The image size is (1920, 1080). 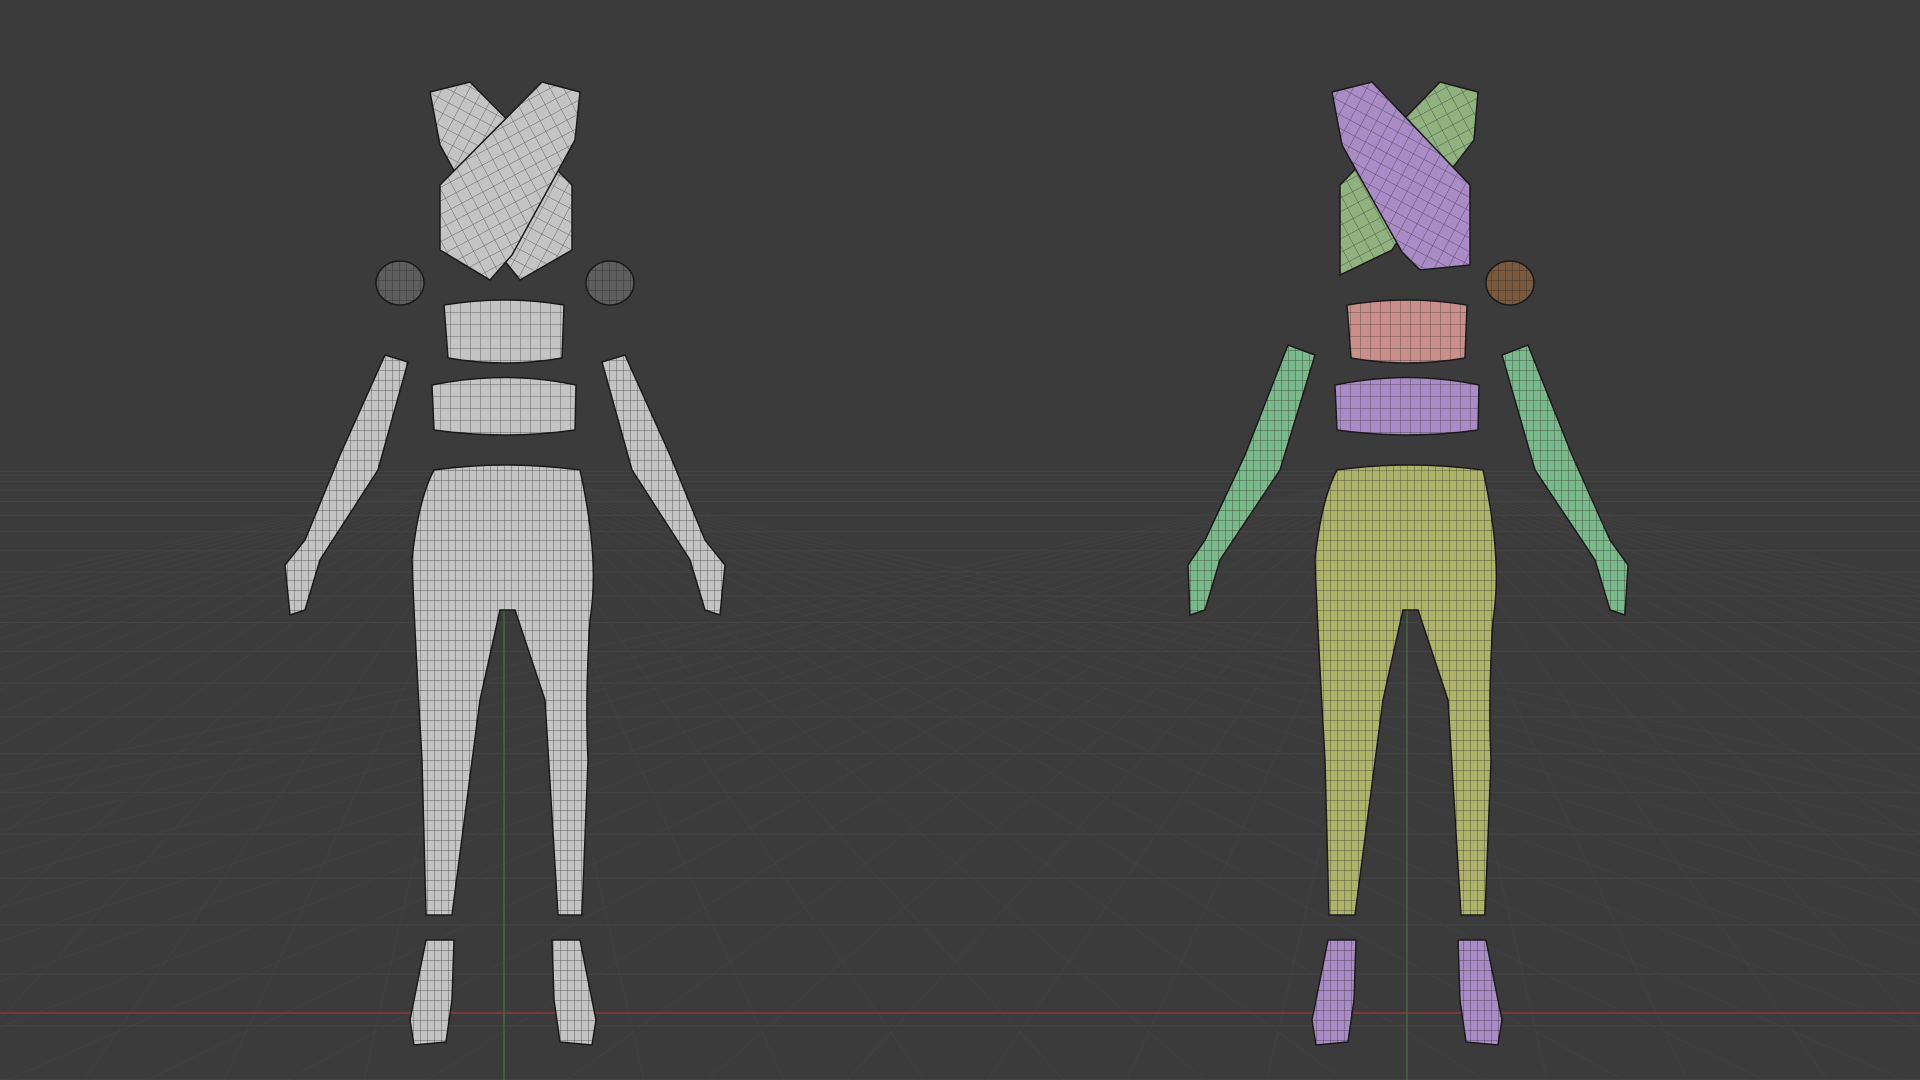 I want to click on wrist-cuff-left, so click(x=400, y=283).